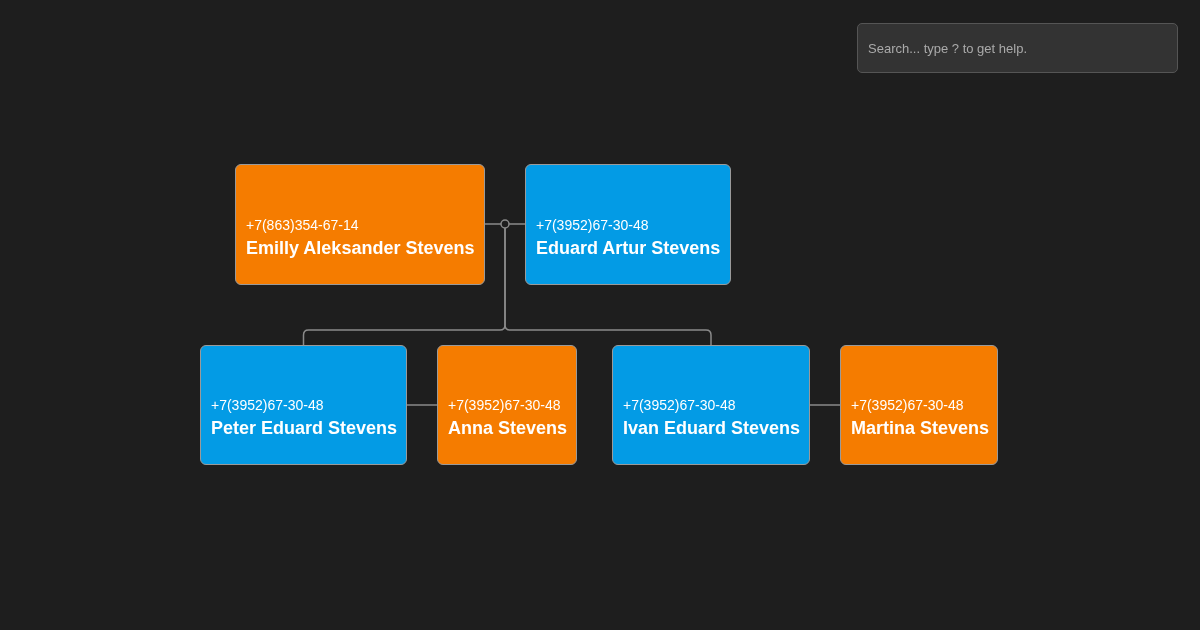 The width and height of the screenshot is (1200, 630). I want to click on person-name: Anna Stevens, so click(508, 428).